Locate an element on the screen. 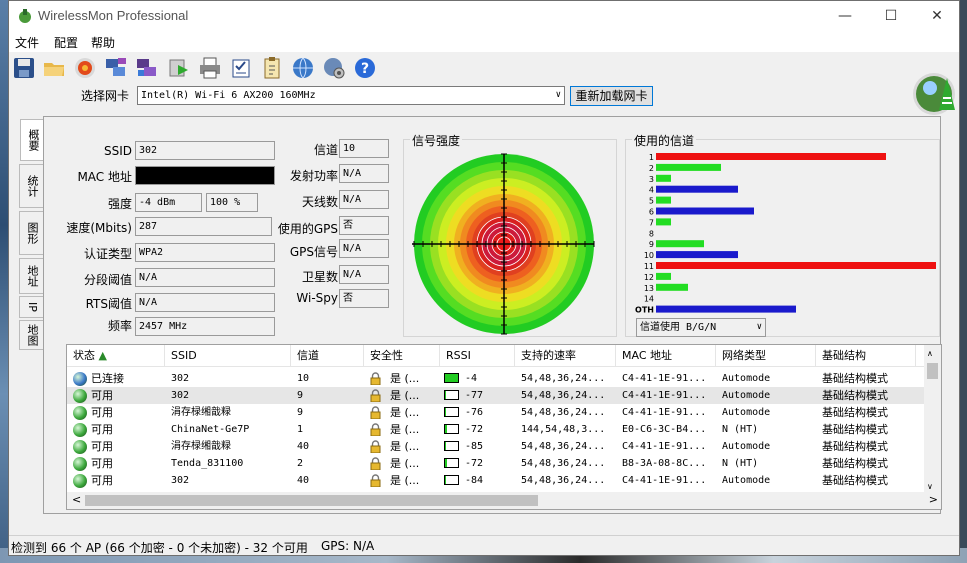  scroll-up-icon: ∧ is located at coordinates (930, 353).